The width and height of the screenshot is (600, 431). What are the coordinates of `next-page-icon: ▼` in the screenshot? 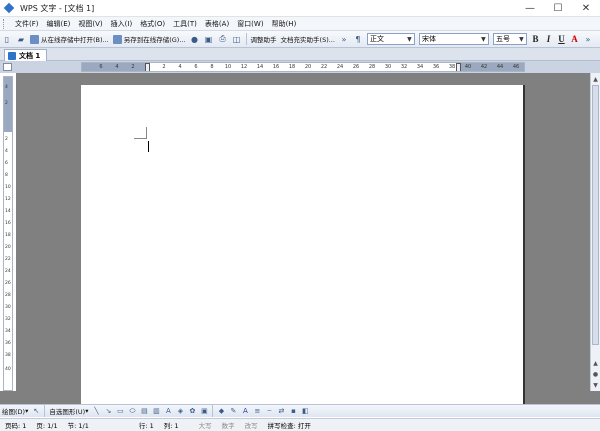 It's located at (595, 385).